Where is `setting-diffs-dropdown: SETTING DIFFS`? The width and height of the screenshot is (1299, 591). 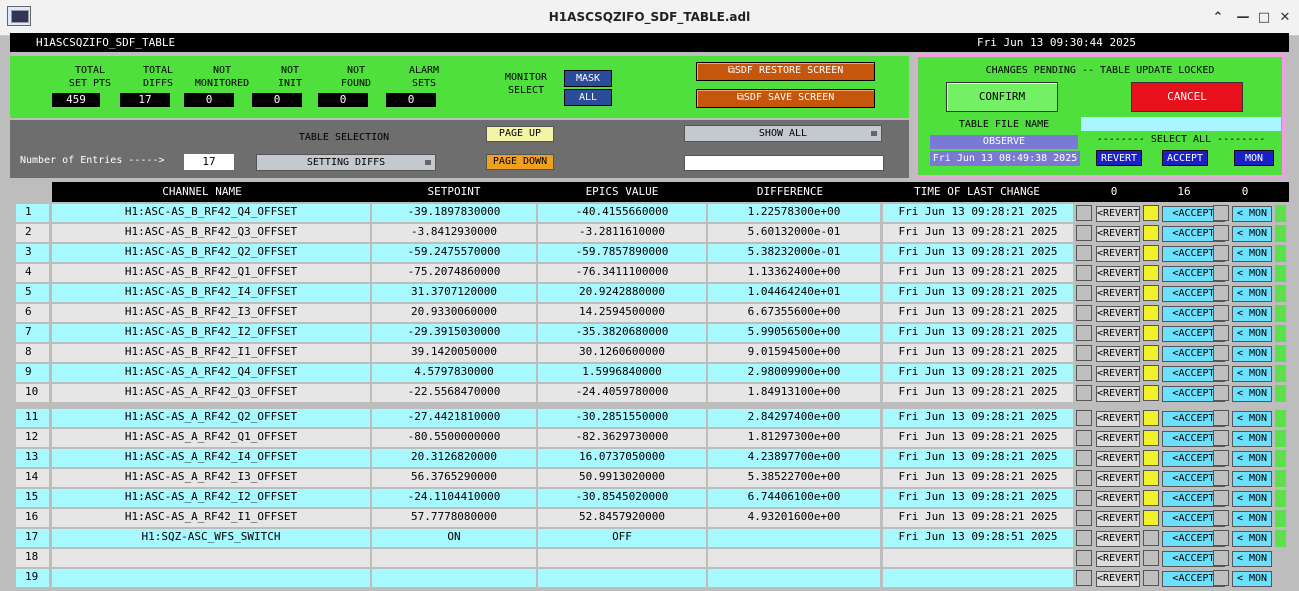
setting-diffs-dropdown: SETTING DIFFS is located at coordinates (346, 162).